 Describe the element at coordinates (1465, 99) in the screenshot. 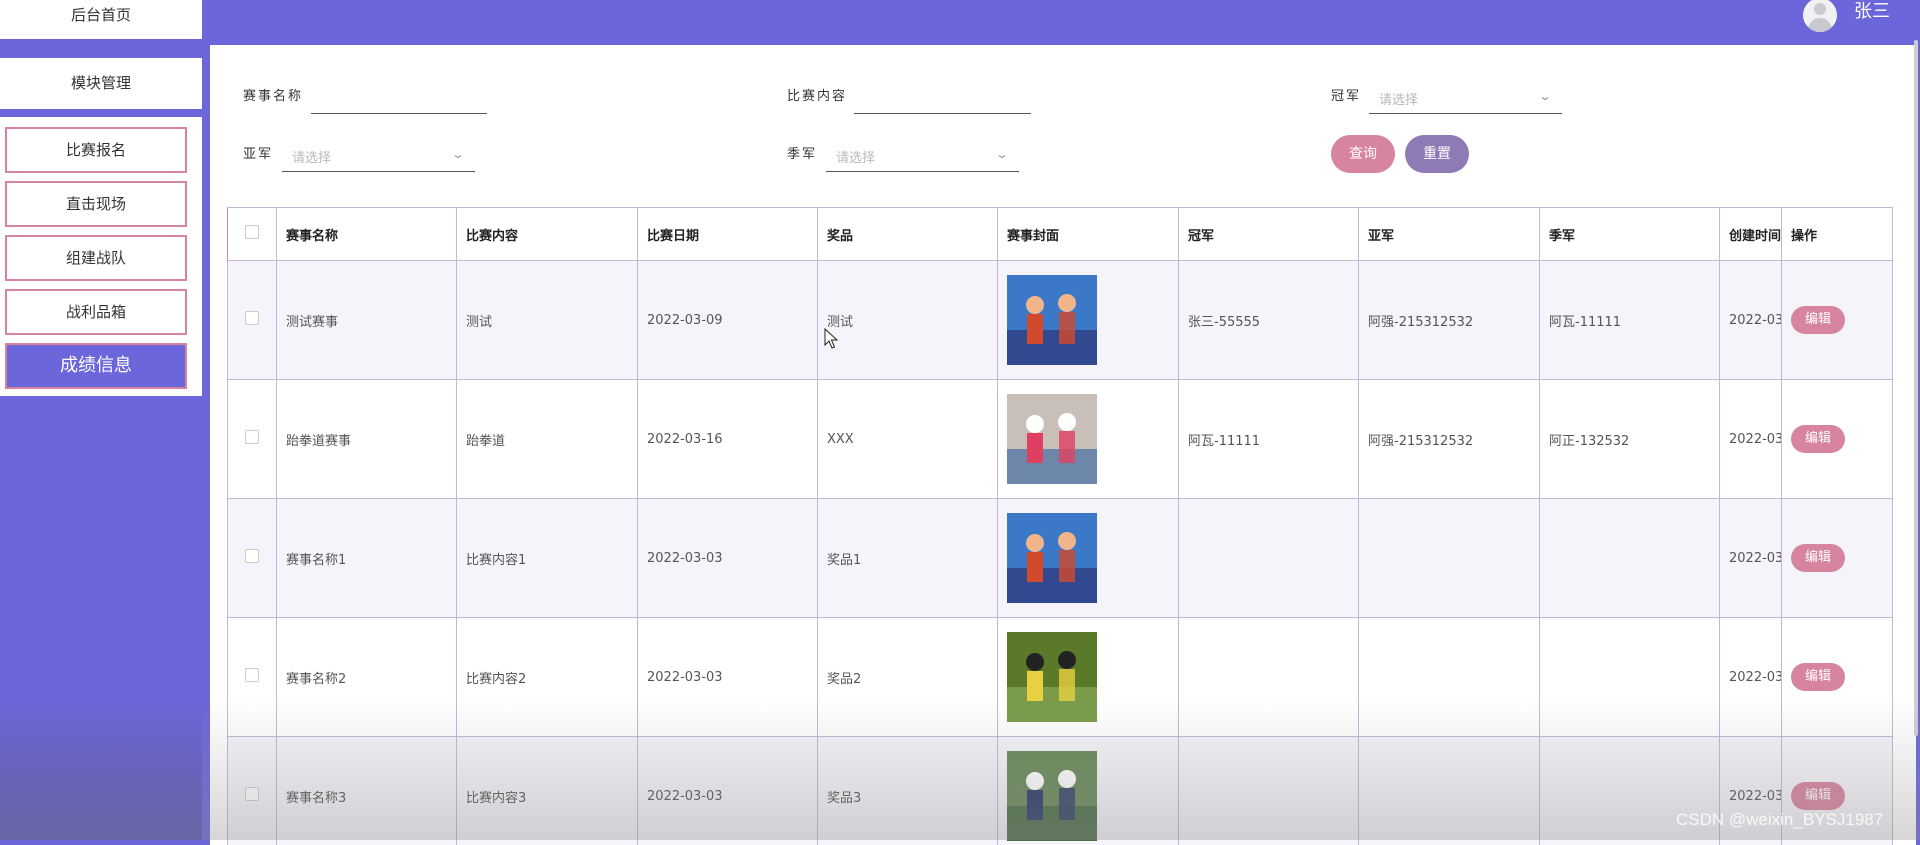

I see `filter-champion-select: 请选择 ⌄` at that location.